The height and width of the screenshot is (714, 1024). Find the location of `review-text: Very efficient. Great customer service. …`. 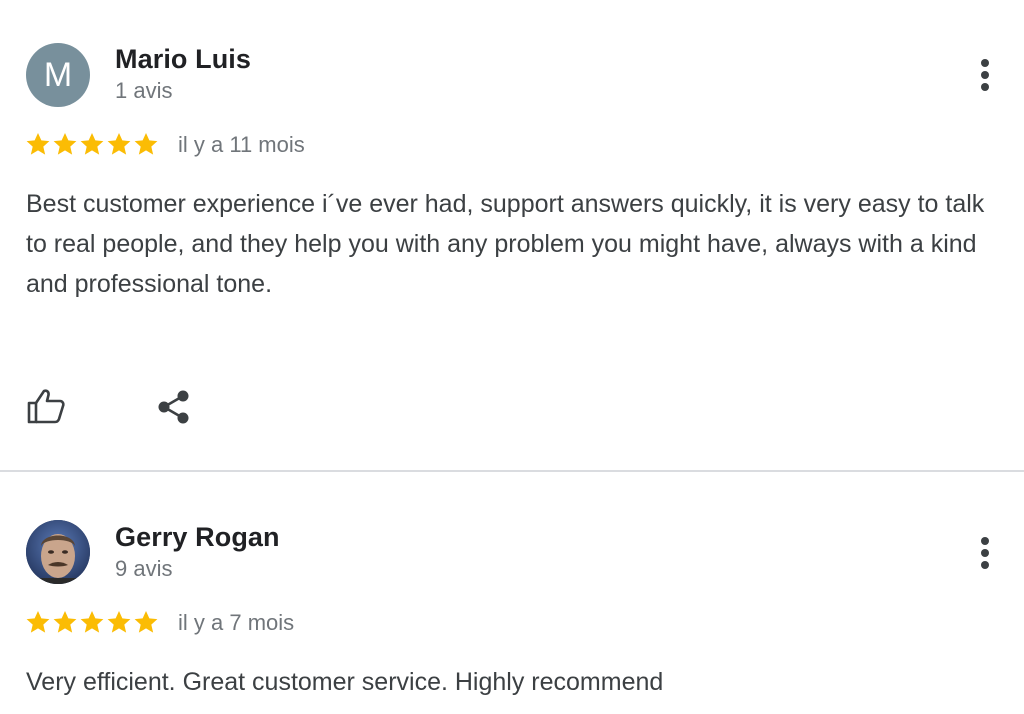

review-text: Very efficient. Great customer service. … is located at coordinates (345, 682).